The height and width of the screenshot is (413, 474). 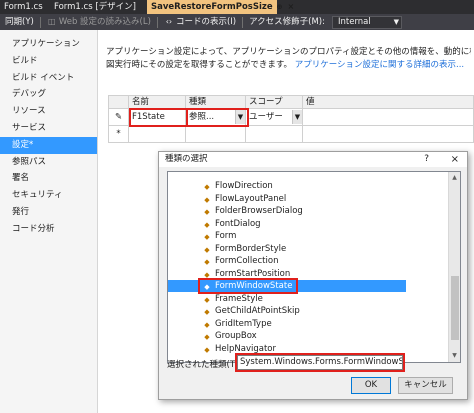 What do you see at coordinates (199, 65) in the screenshot?
I see `description-text-2: 図実行時にその設定を取得することができます。` at bounding box center [199, 65].